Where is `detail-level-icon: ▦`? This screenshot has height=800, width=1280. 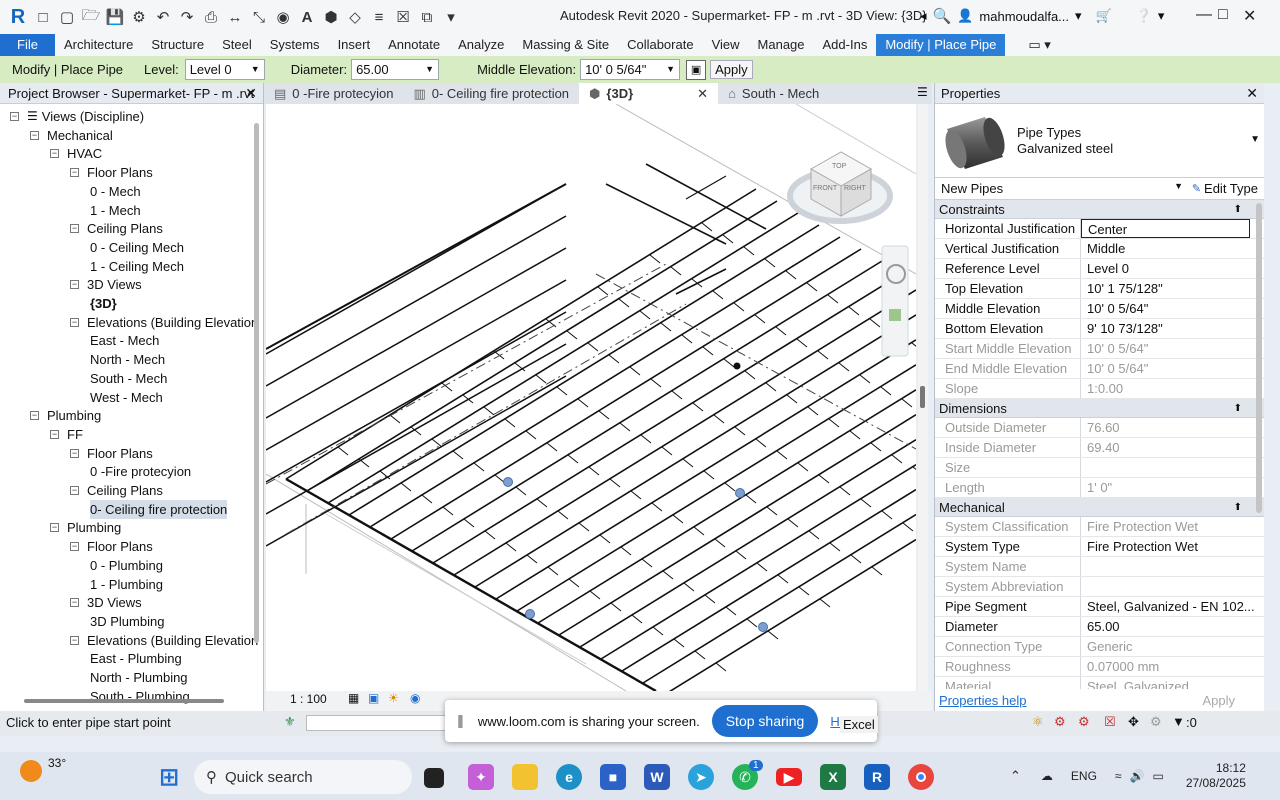 detail-level-icon: ▦ is located at coordinates (353, 698).